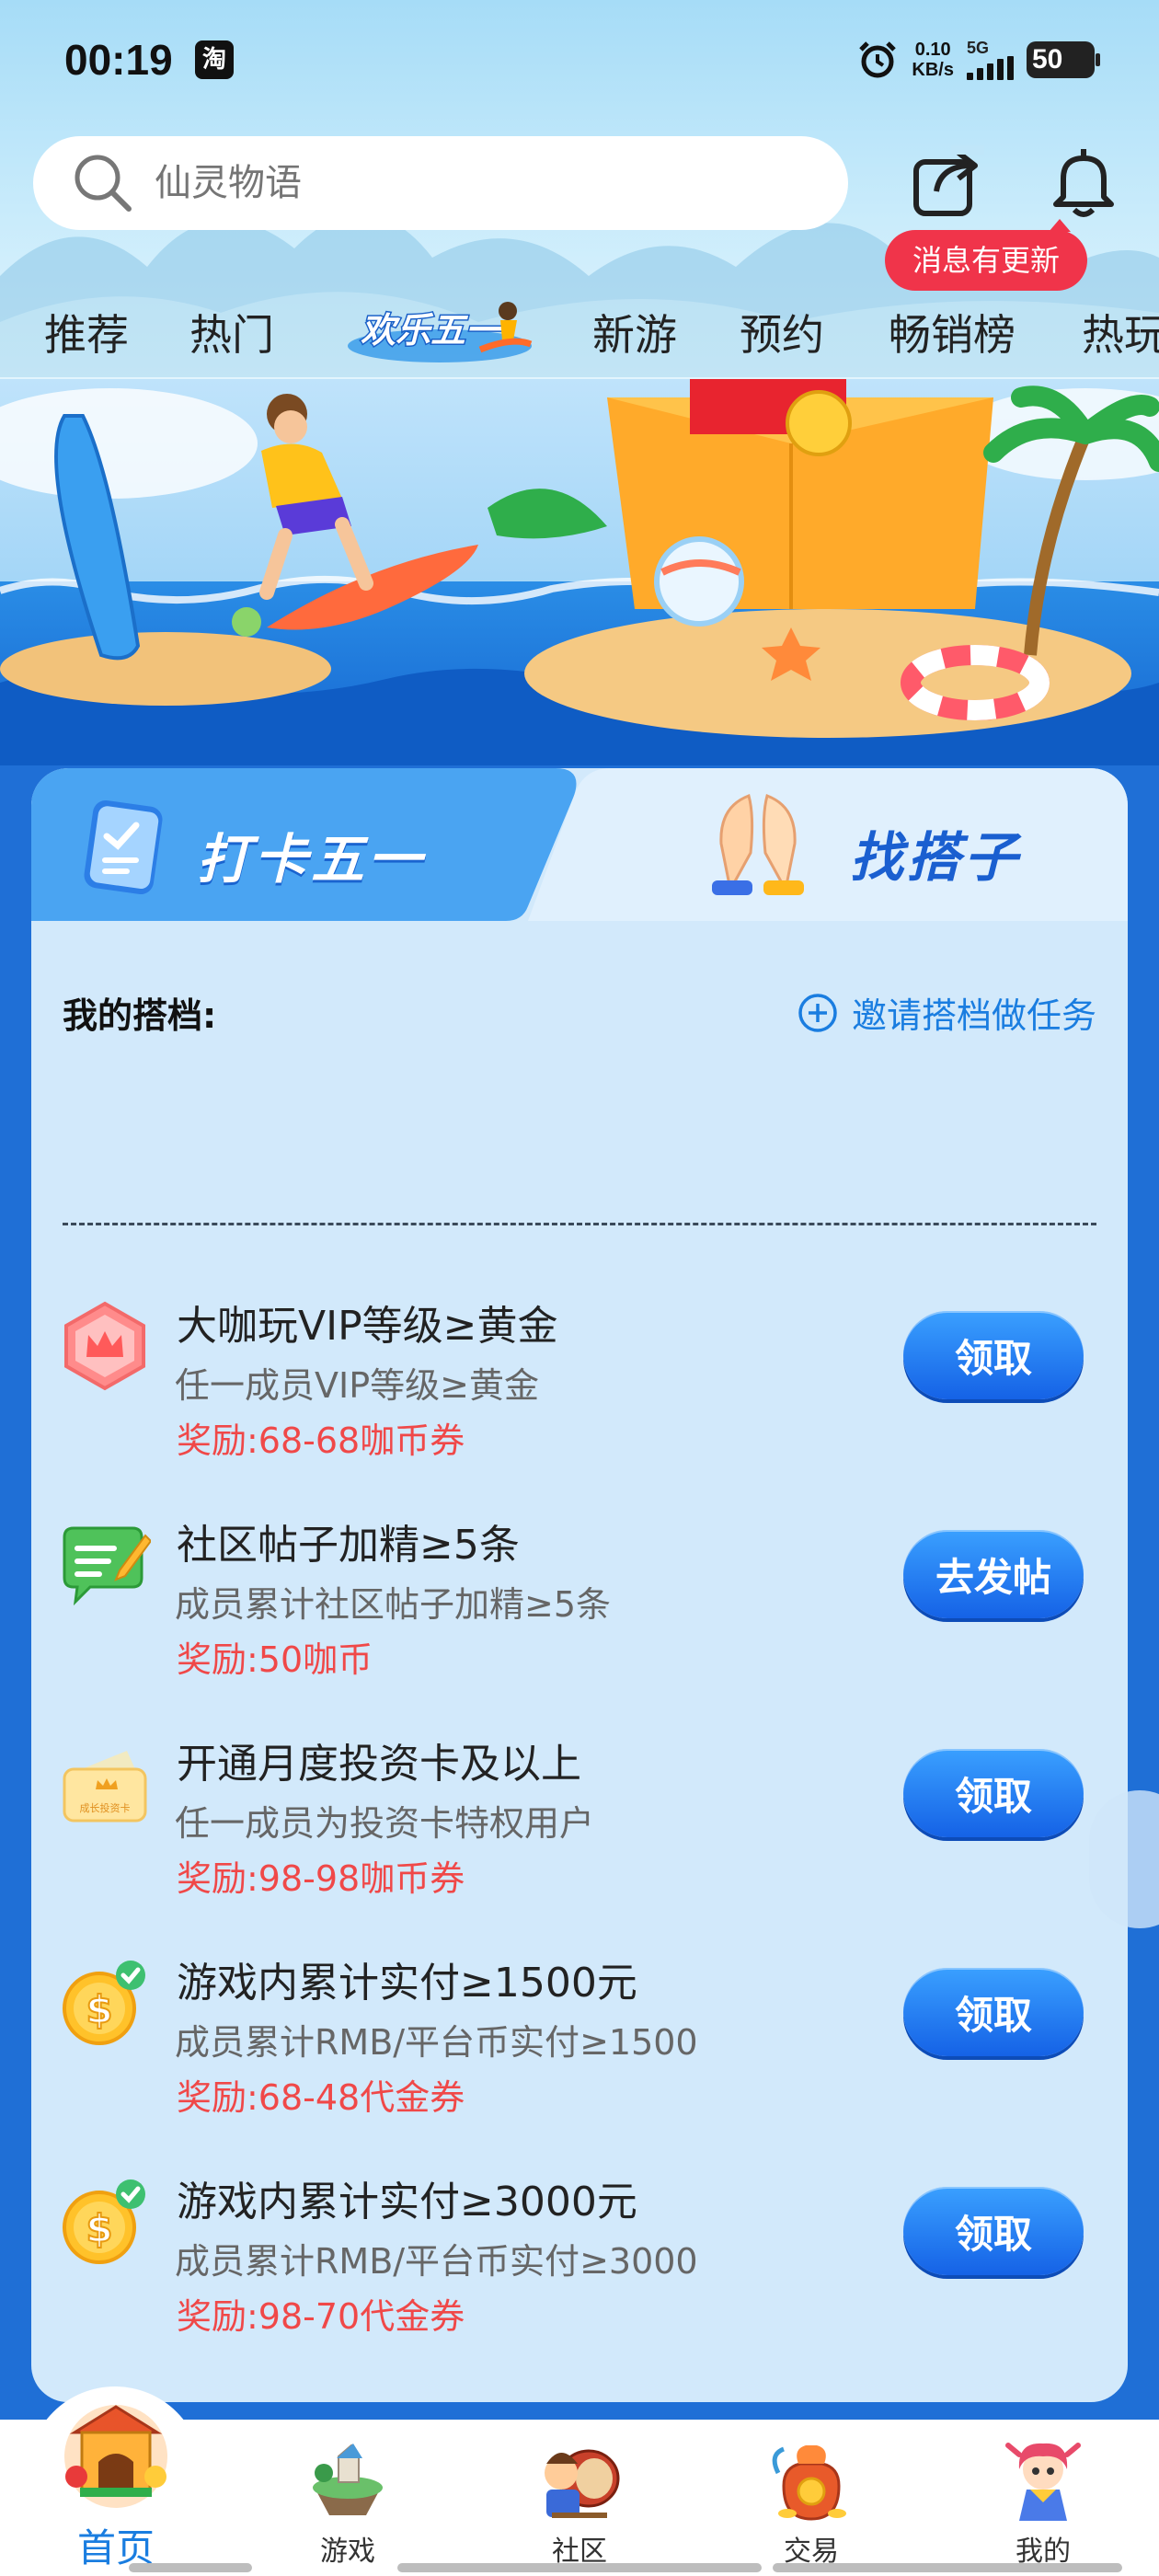 The height and width of the screenshot is (2576, 1159). I want to click on nav-home: 首页, so click(116, 2490).